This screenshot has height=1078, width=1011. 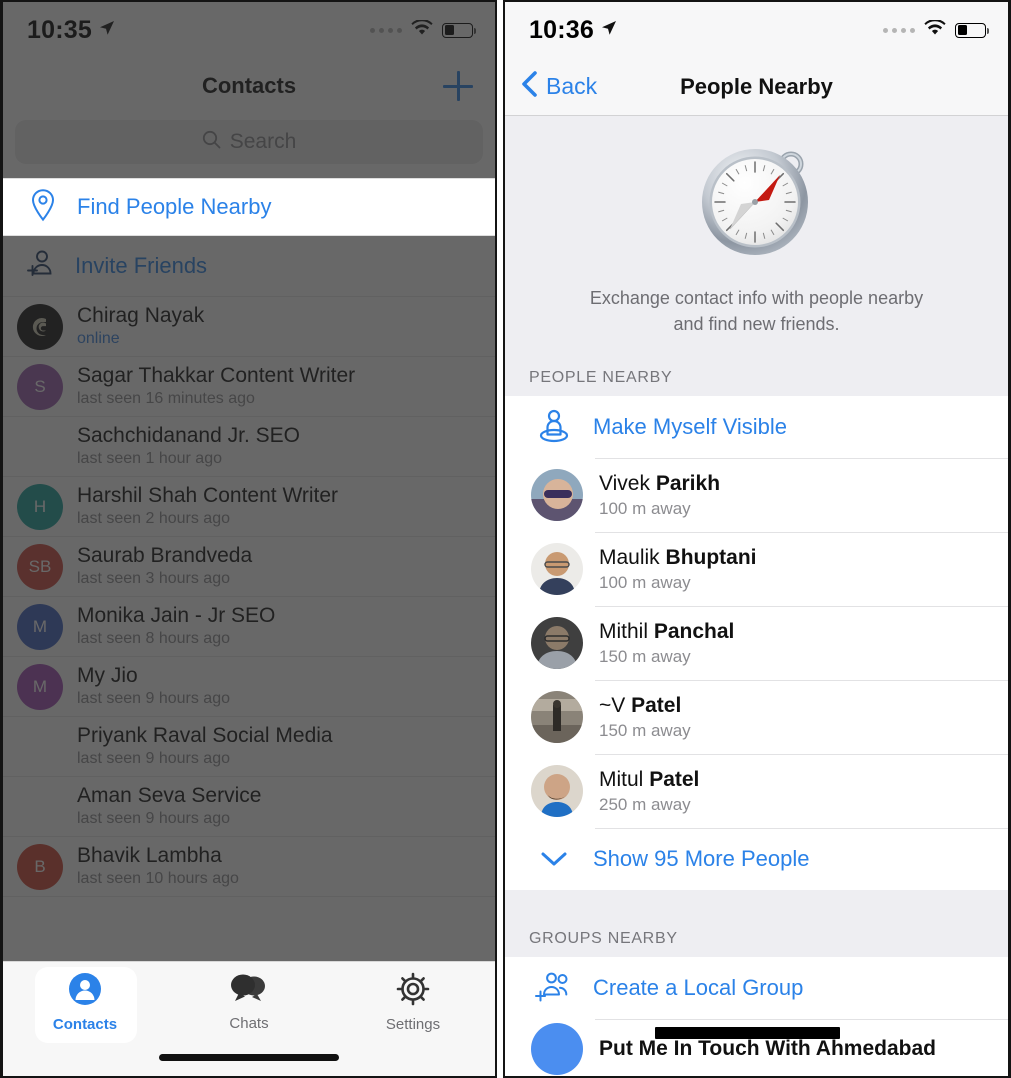 I want to click on person-row: Maulik Bhuptani 100 m away, so click(x=756, y=569).